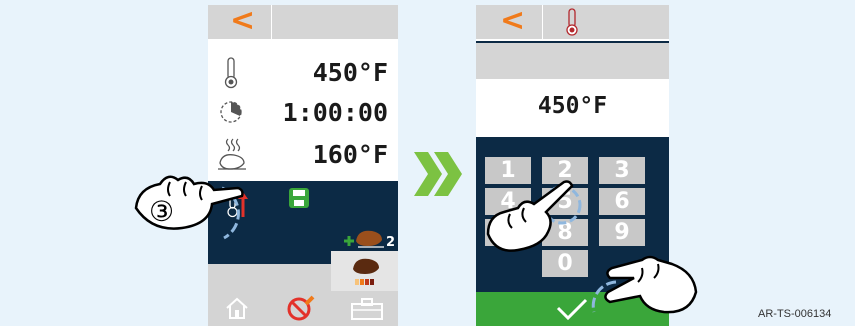  I want to click on no-edit-icon, so click(301, 308).